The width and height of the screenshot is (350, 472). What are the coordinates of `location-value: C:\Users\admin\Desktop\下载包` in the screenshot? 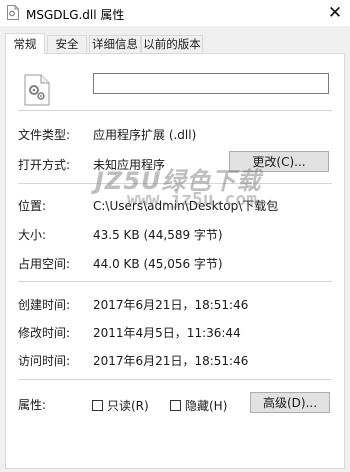 It's located at (186, 206).